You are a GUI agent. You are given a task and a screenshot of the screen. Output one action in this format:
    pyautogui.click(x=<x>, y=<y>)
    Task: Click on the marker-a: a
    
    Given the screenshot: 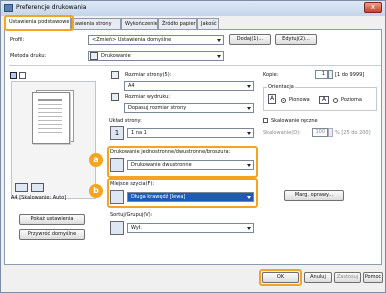 What is the action you would take?
    pyautogui.click(x=96, y=160)
    